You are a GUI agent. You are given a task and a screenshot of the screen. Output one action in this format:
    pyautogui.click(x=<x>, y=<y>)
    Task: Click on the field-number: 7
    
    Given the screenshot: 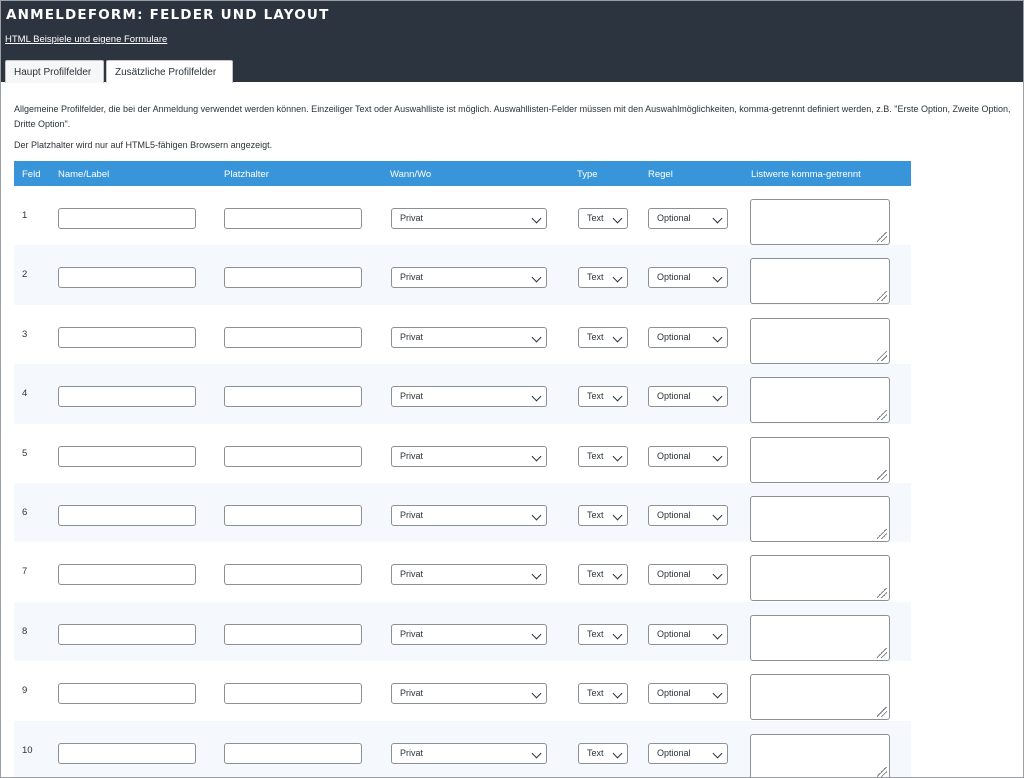 What is the action you would take?
    pyautogui.click(x=25, y=572)
    